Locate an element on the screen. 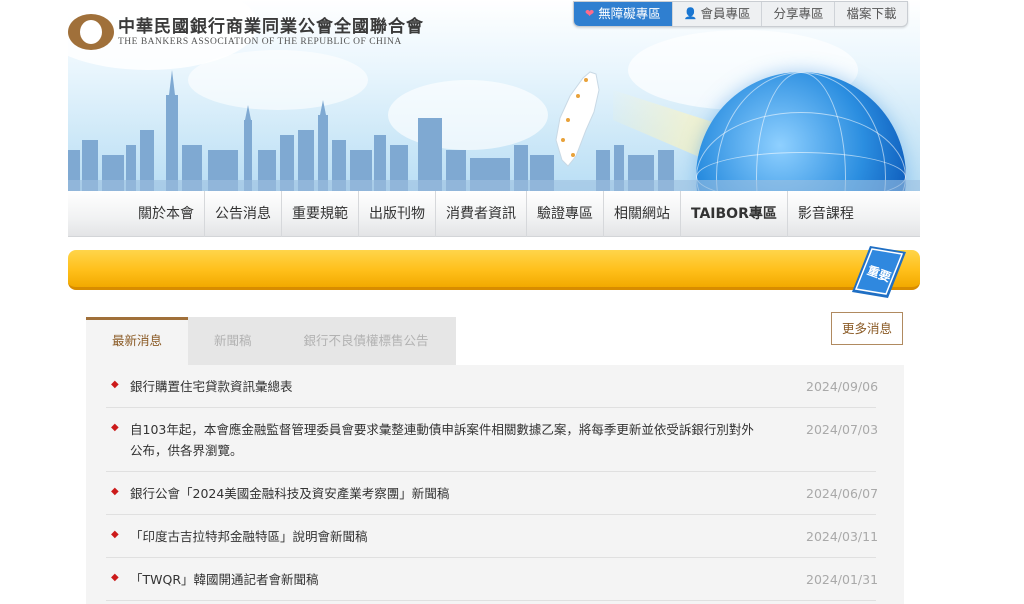 Image resolution: width=1024 pixels, height=604 pixels. list-item: ◆ 「TWQR」韓國開通記者會新聞稿 2024/01/31 is located at coordinates (492, 579).